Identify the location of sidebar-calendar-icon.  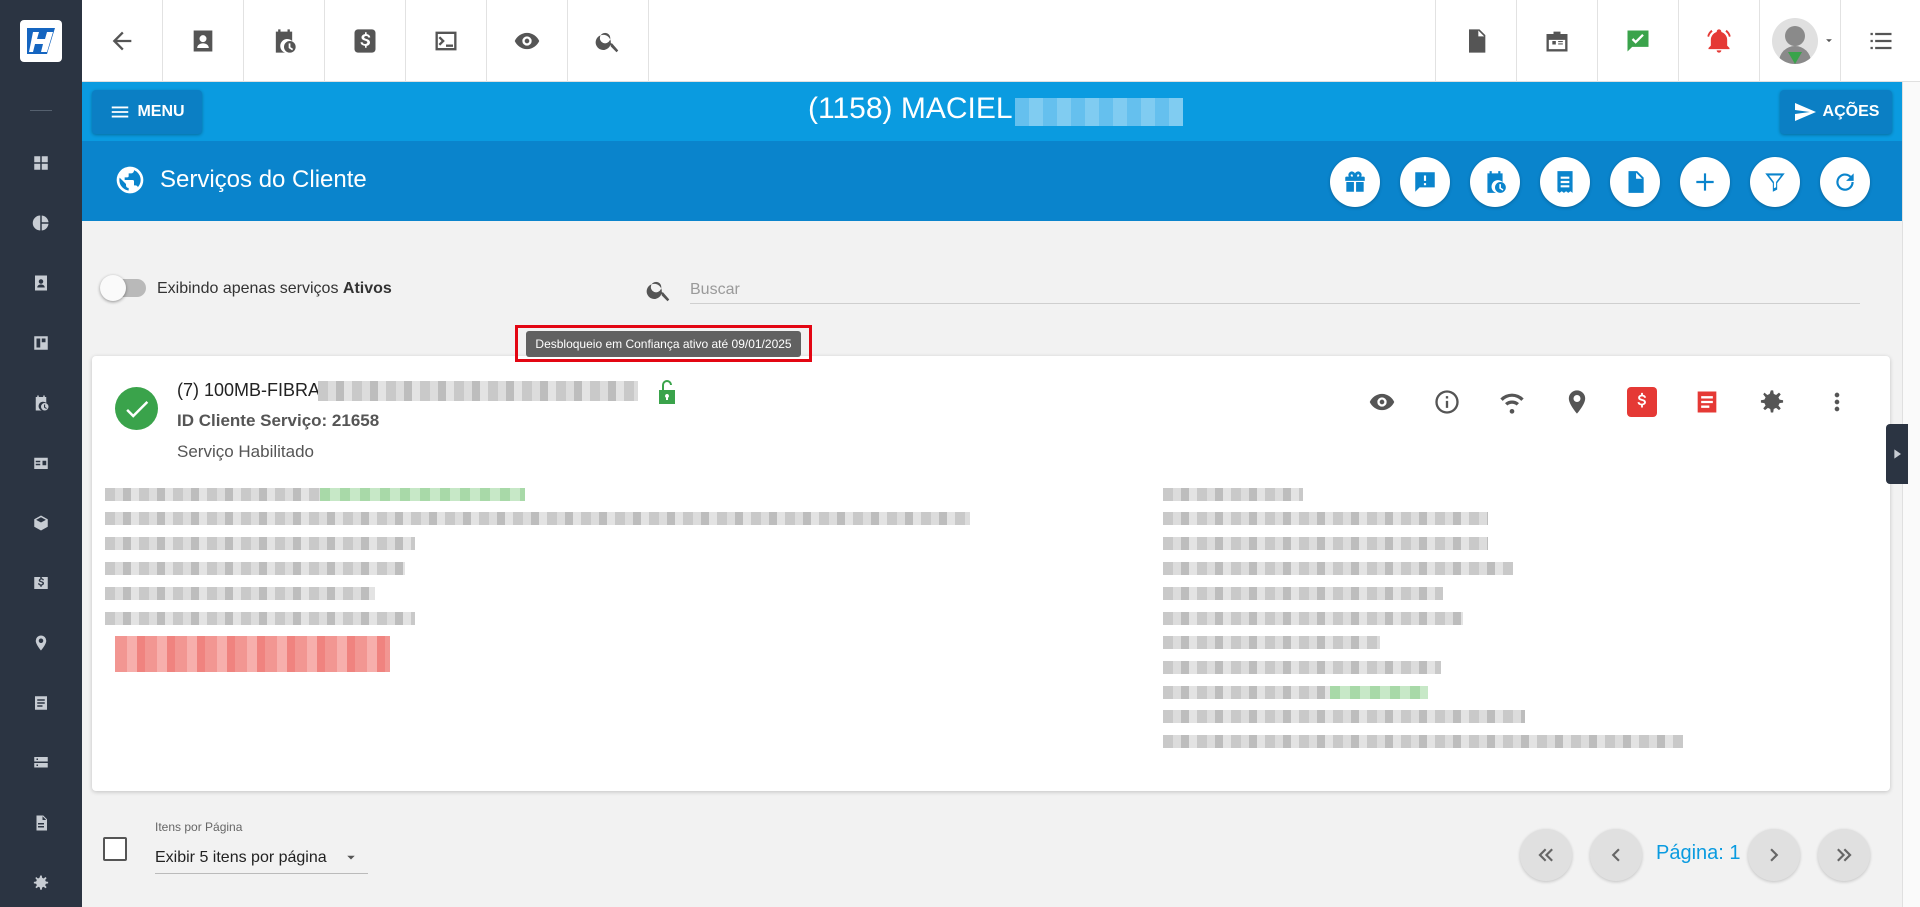
(41, 403).